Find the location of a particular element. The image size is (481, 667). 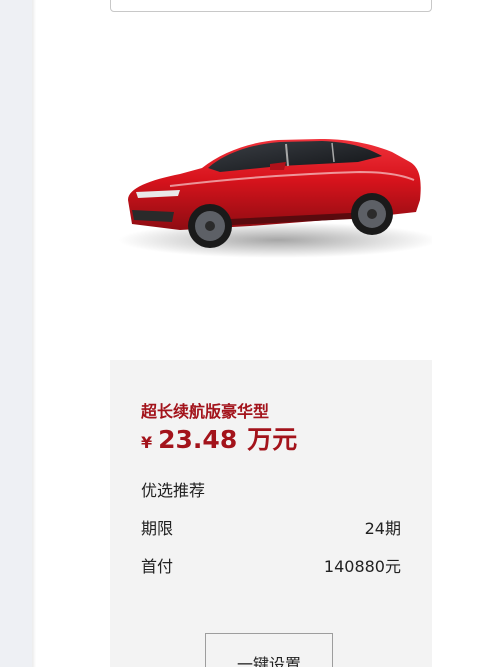

term-label: 期限 is located at coordinates (157, 528).